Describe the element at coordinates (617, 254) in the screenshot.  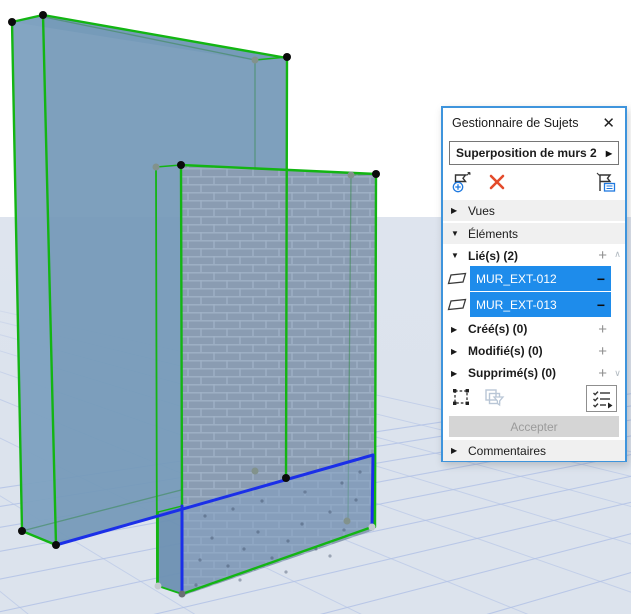
I see `scroll-up-icon: ∧` at that location.